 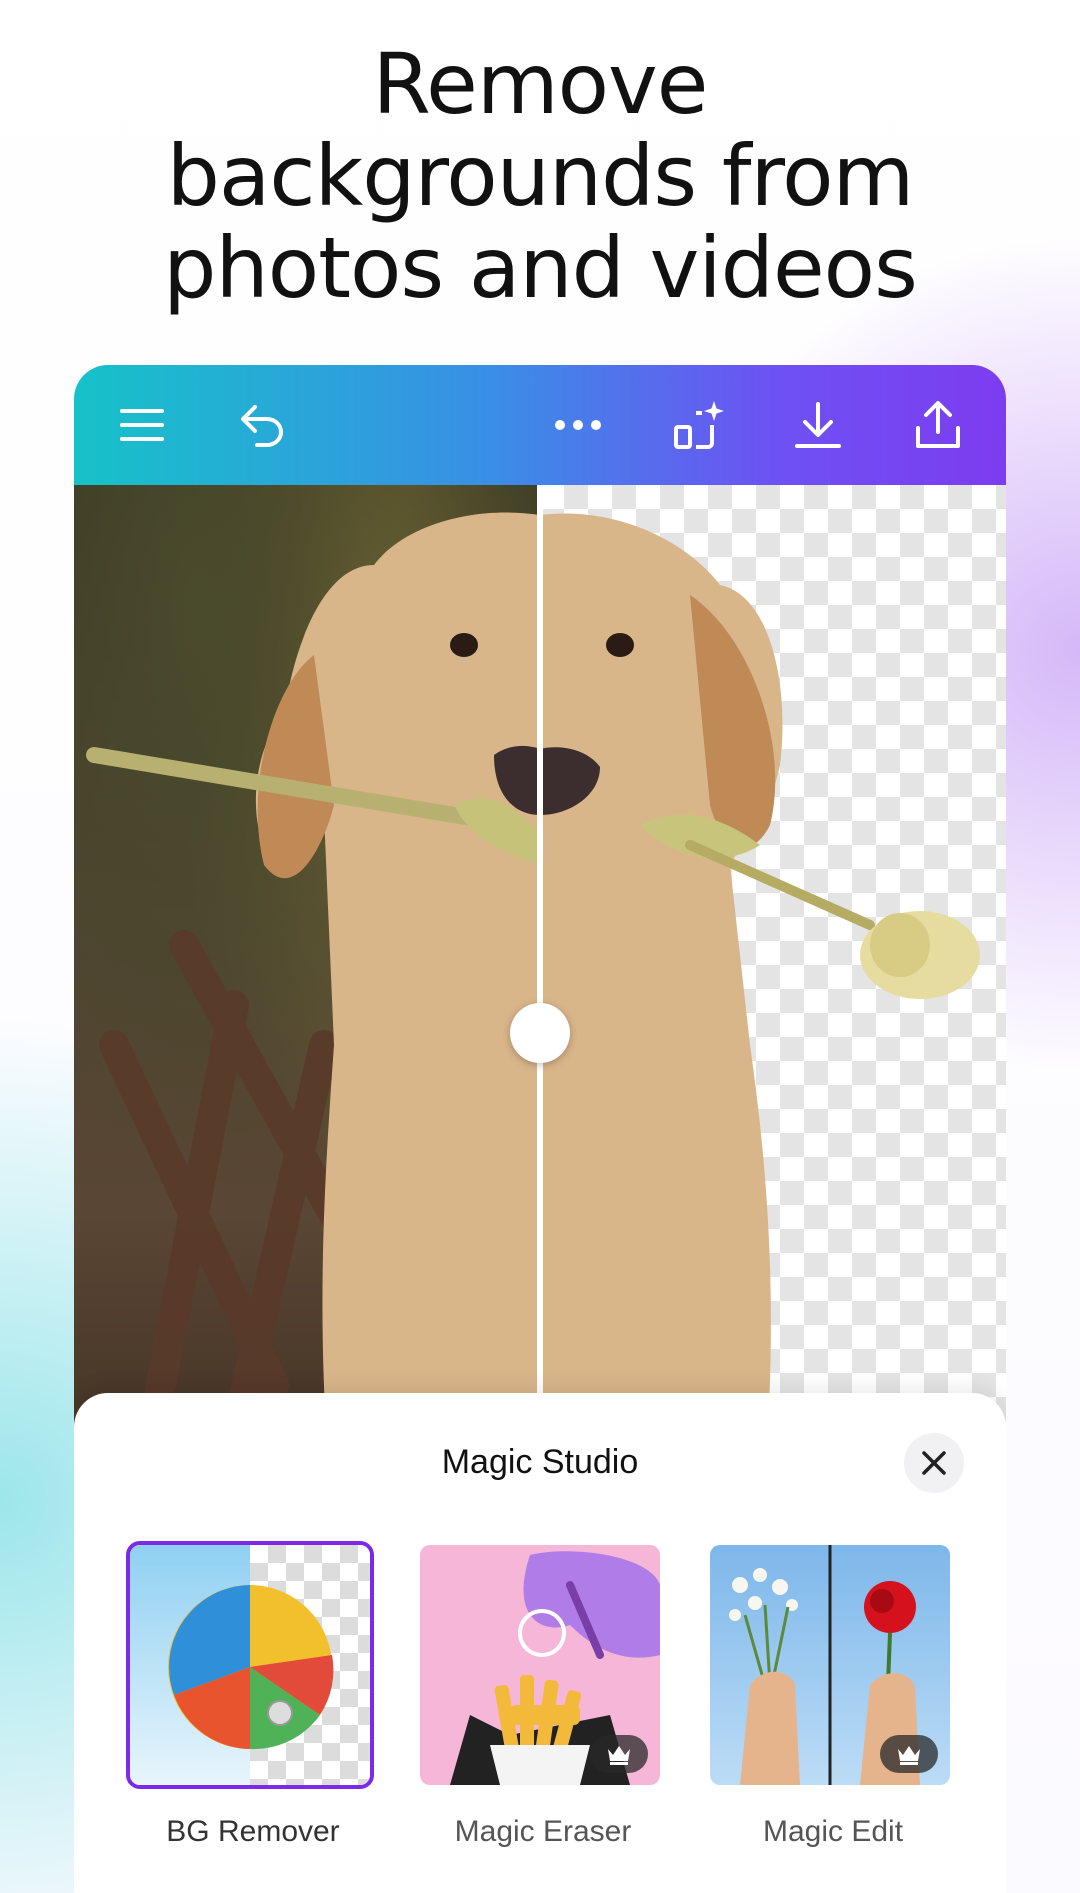 I want to click on tool-label: BG Remover, so click(x=253, y=1831).